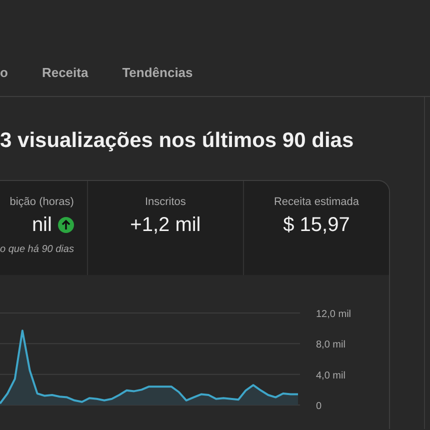  I want to click on y-axis-label: 8,0 mil, so click(331, 345).